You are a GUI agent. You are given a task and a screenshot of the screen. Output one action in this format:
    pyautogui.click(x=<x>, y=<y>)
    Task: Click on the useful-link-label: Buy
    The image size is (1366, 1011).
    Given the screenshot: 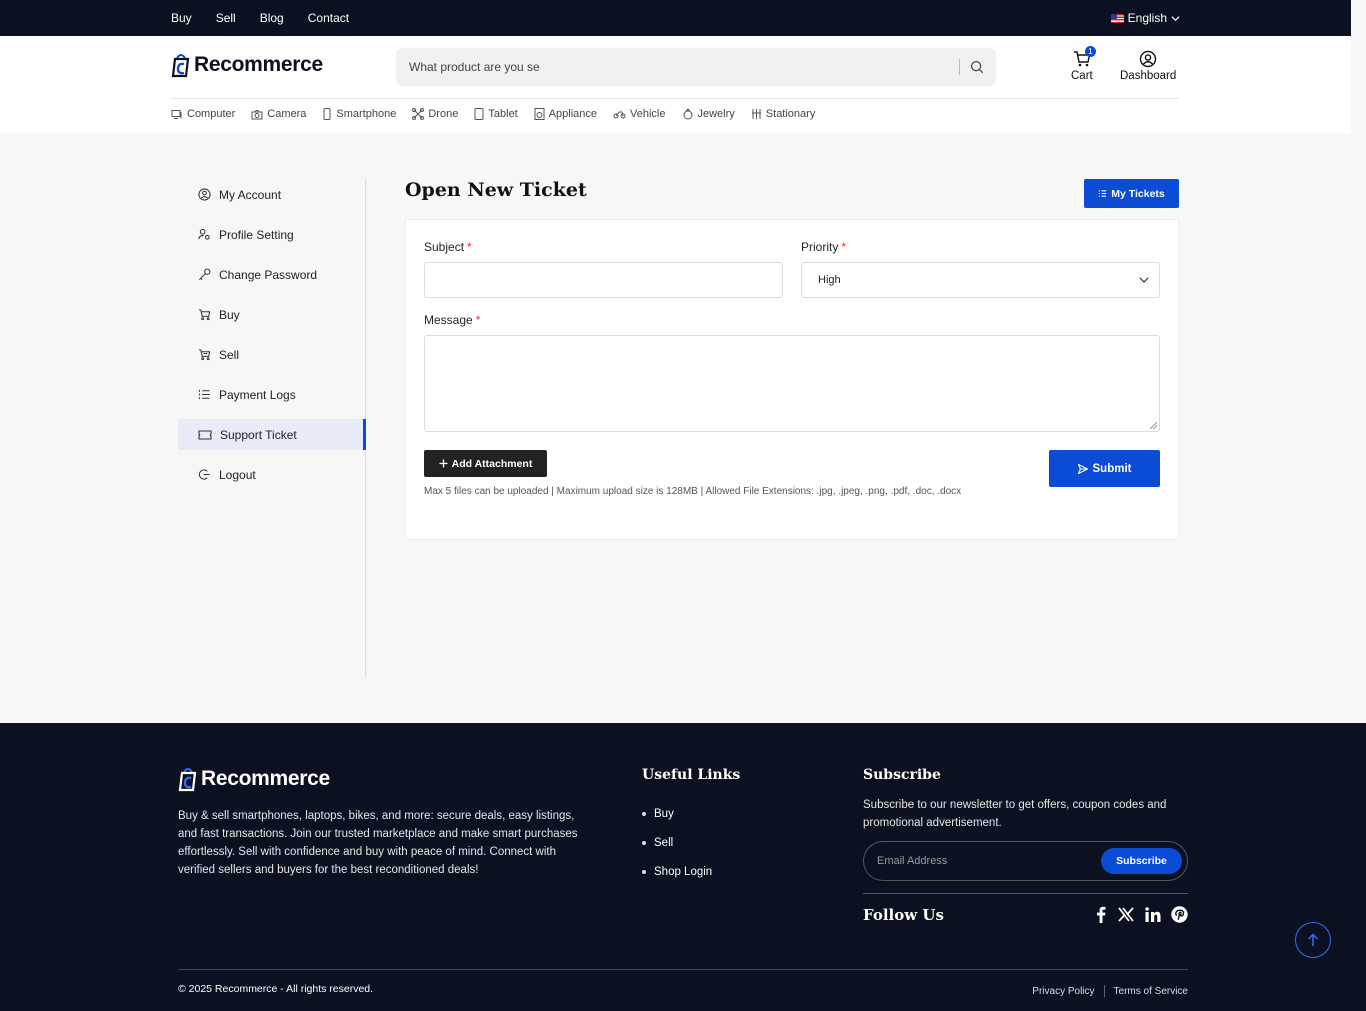 What is the action you would take?
    pyautogui.click(x=664, y=813)
    